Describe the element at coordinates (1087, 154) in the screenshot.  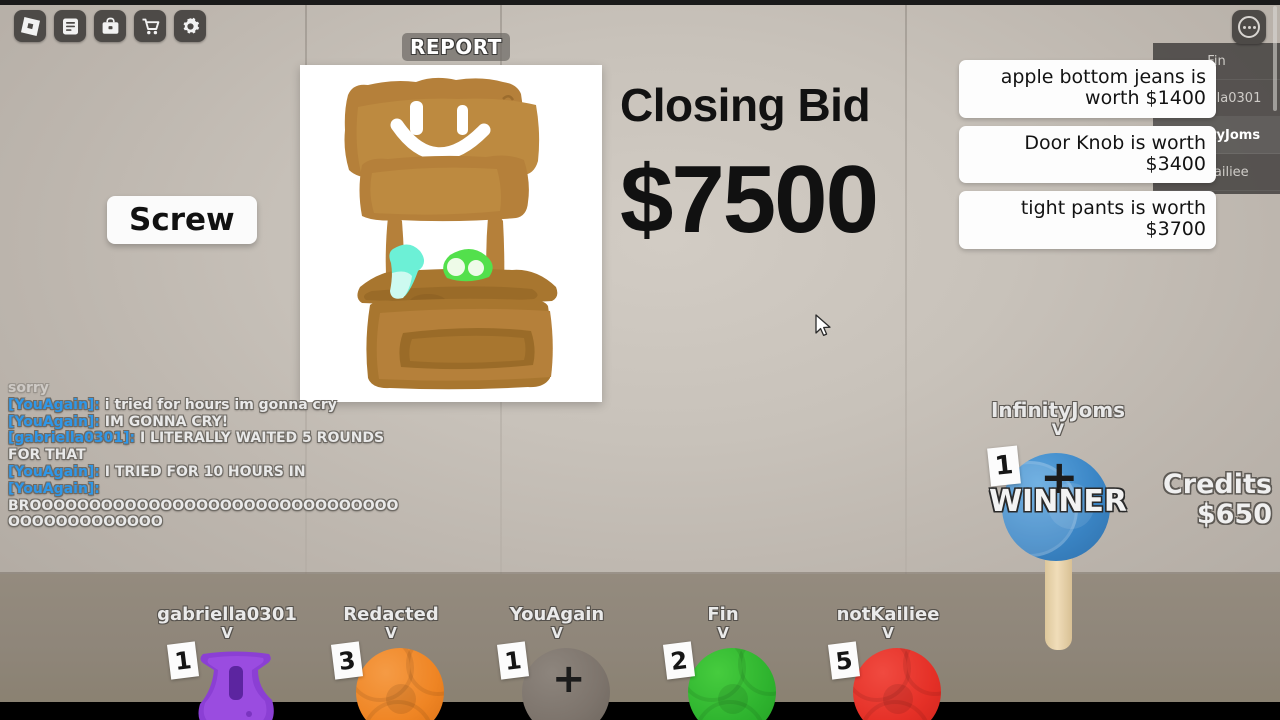
I see `notification-card: Door Knob is worth $3400` at that location.